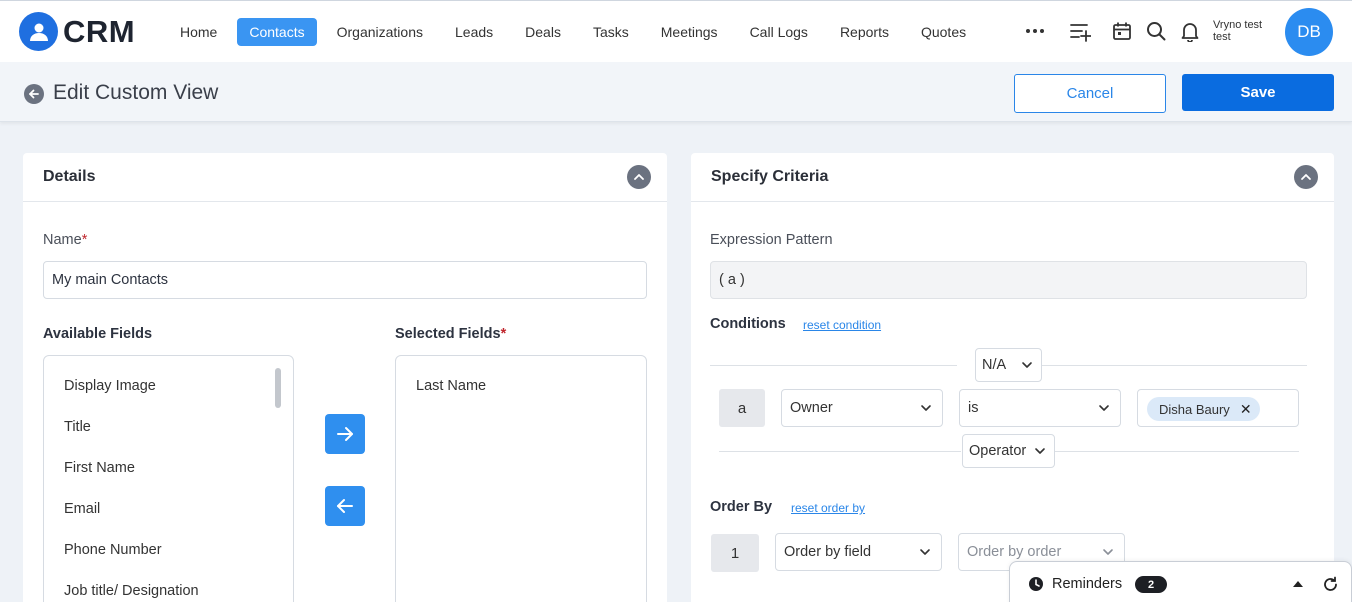 The height and width of the screenshot is (602, 1352). I want to click on page-header: Edit Custom View Cancel Save, so click(676, 92).